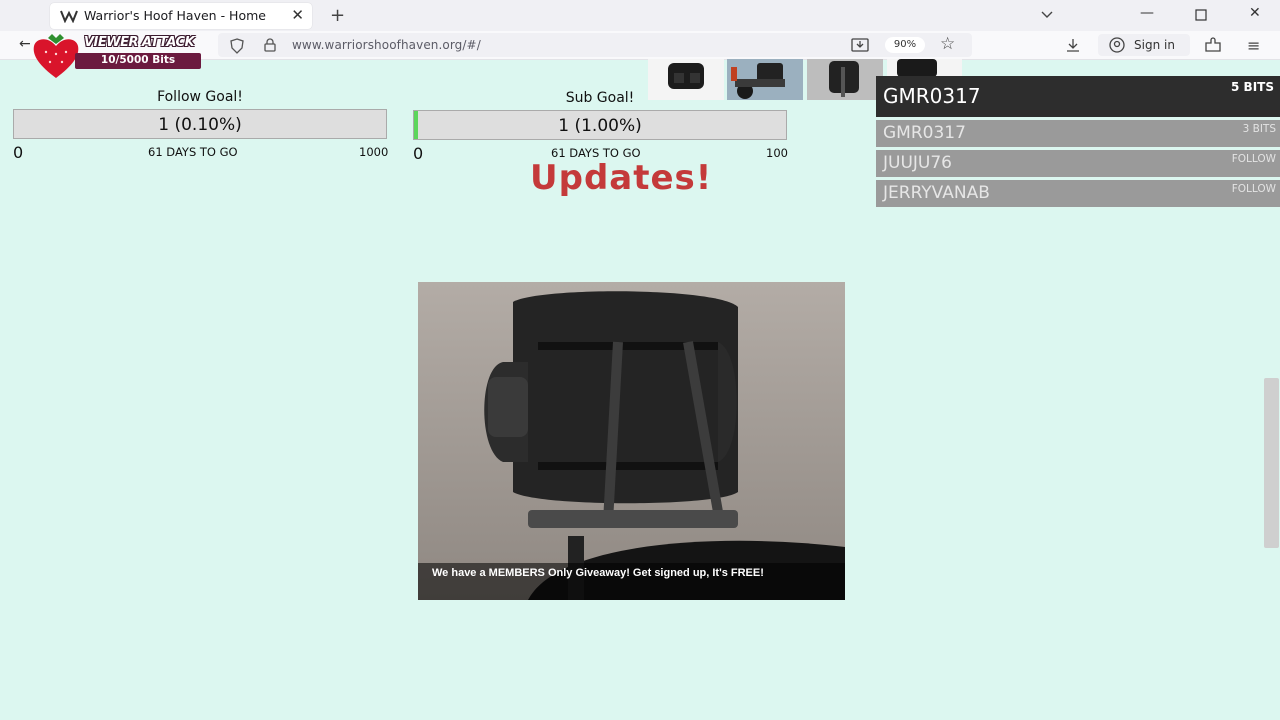  I want to click on bag-back-thumbnail-image, so click(845, 79).